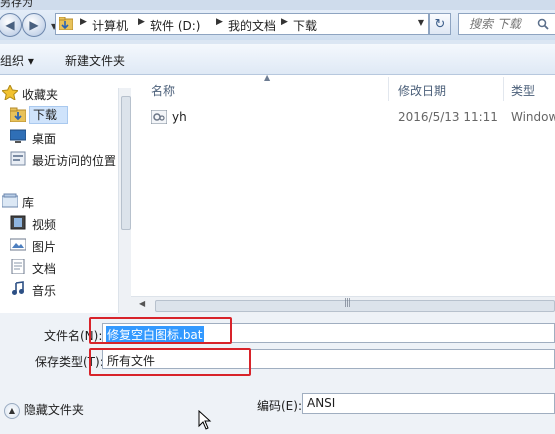 This screenshot has width=555, height=434. I want to click on sidebar-item-pictures: 图片, so click(59, 245).